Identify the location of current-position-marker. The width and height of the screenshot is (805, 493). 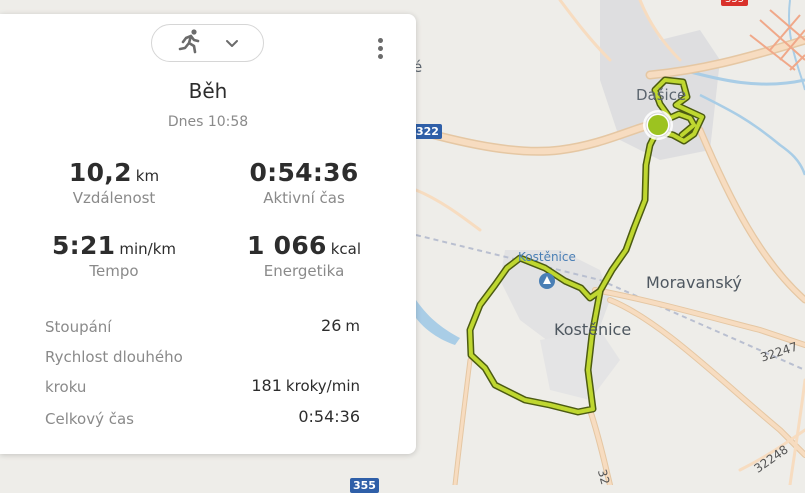
(658, 125).